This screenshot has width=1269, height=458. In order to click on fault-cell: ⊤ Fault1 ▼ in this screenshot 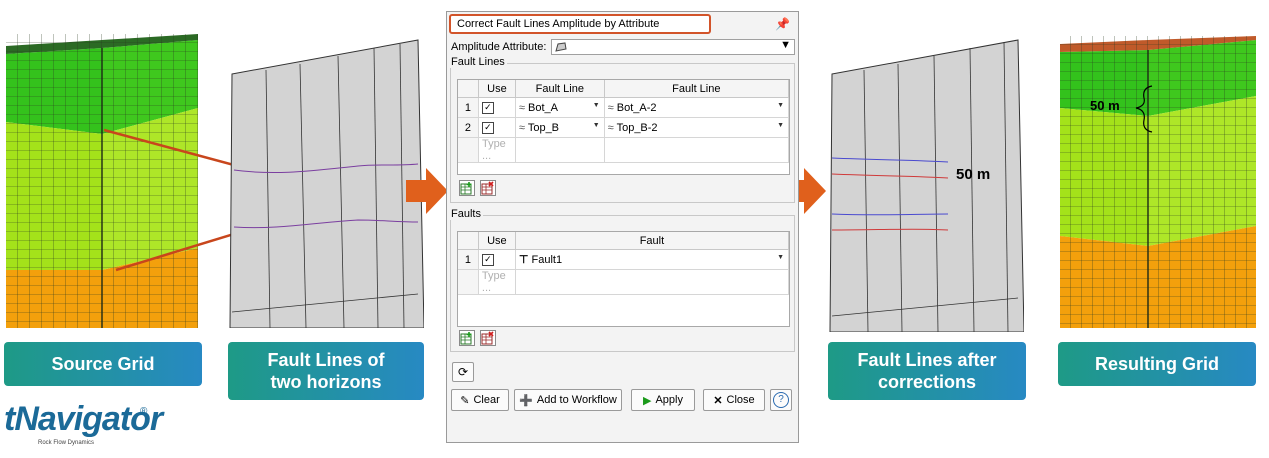, I will do `click(652, 259)`.